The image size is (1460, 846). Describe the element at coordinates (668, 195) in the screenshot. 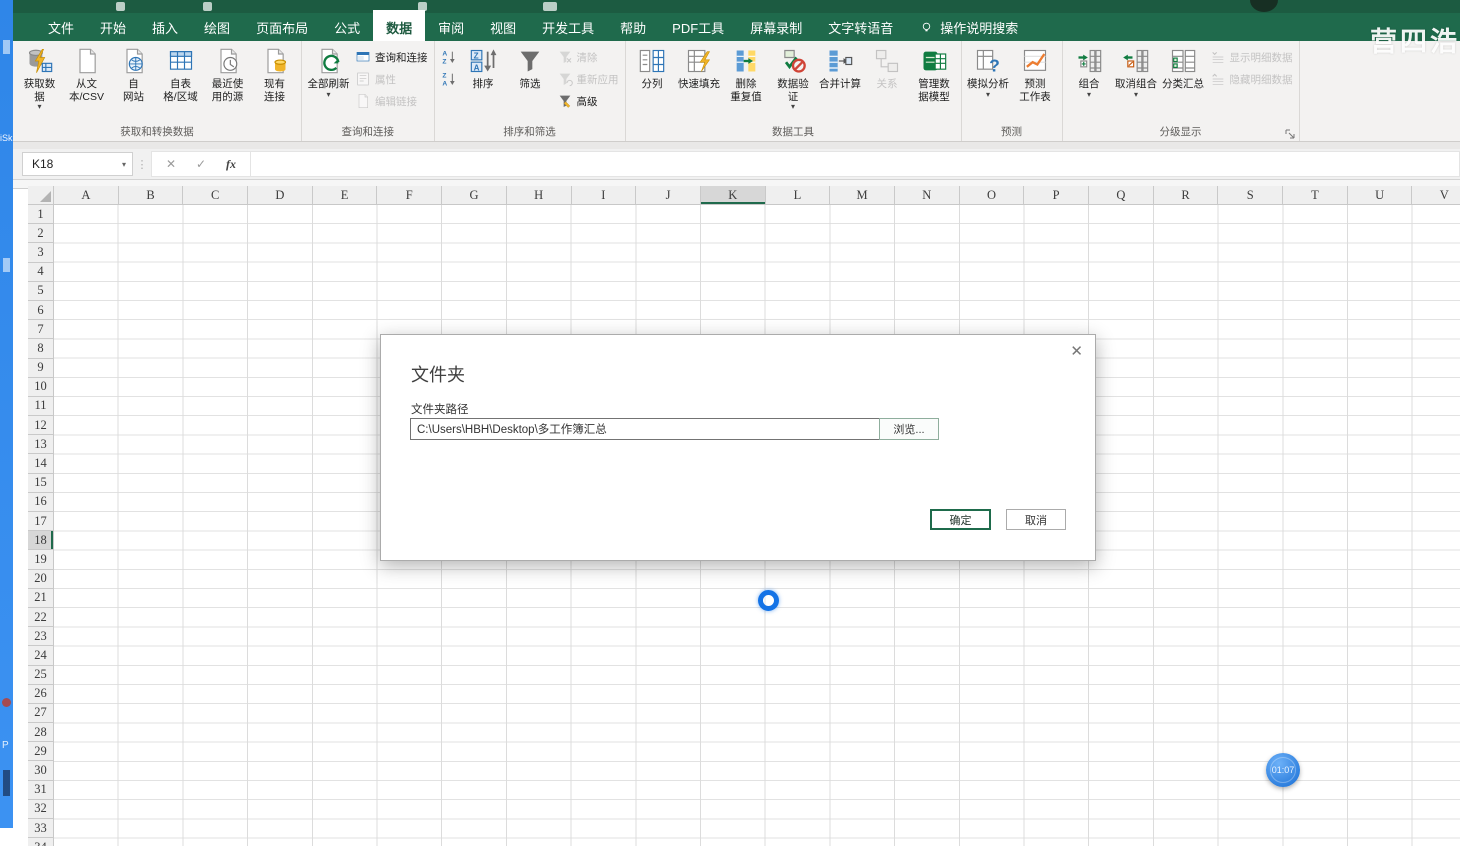

I see `column-header-J: J` at that location.